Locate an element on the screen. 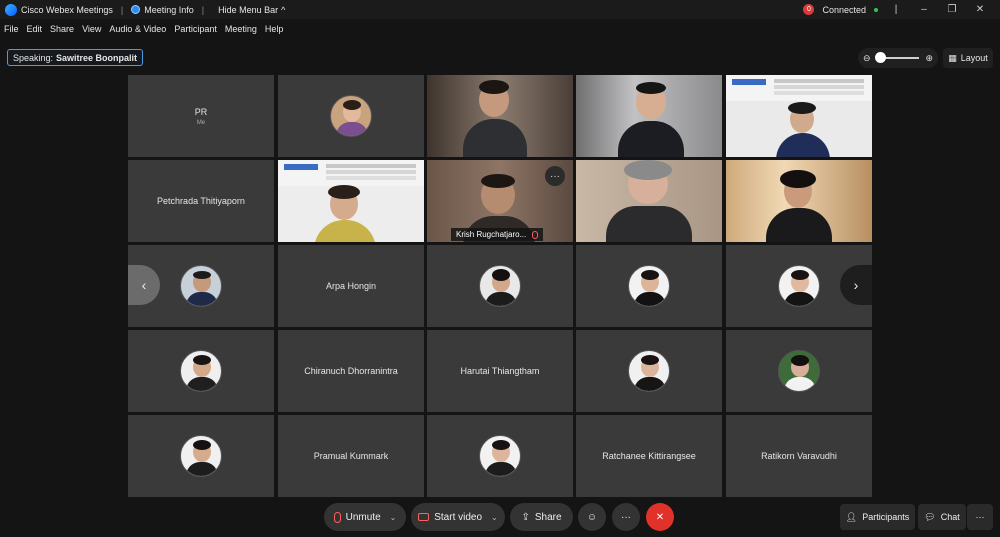 This screenshot has width=1000, height=537. zoom-slider-knob is located at coordinates (880, 57).